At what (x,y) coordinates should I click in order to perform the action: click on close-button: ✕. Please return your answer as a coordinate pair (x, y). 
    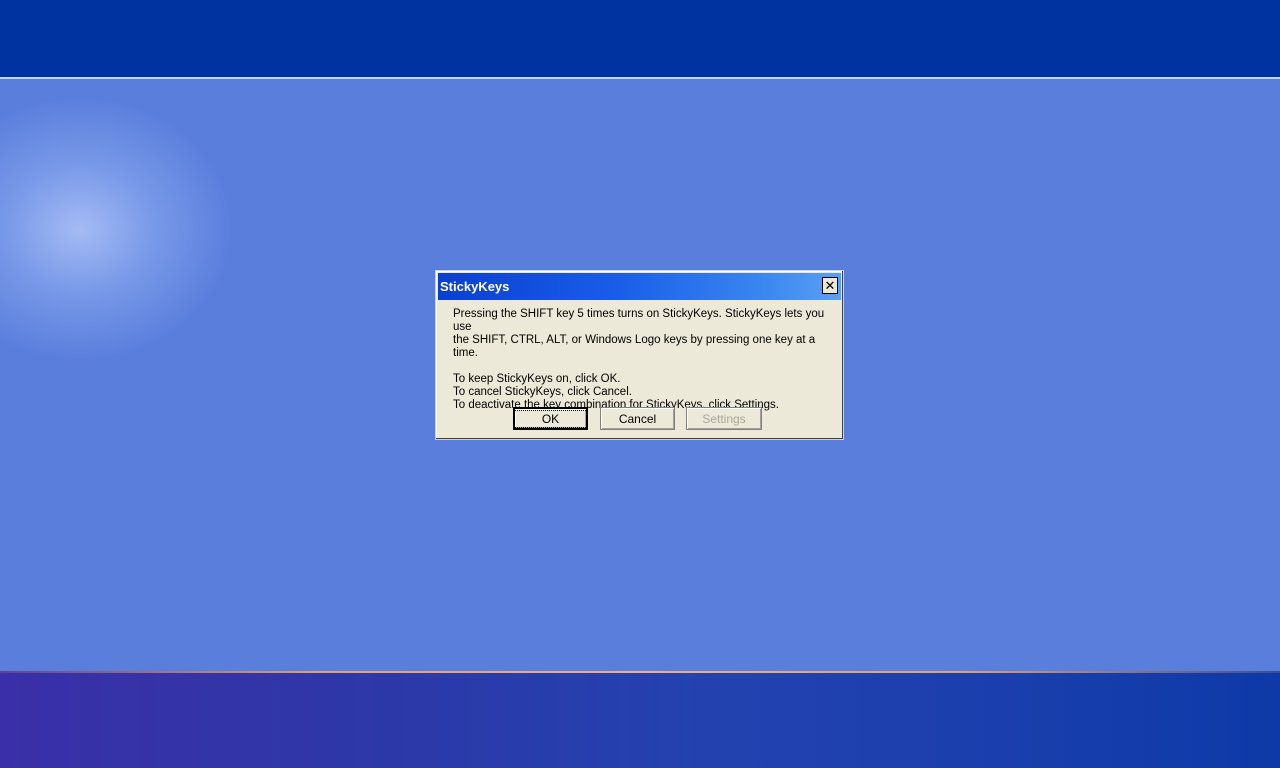
    Looking at the image, I should click on (830, 285).